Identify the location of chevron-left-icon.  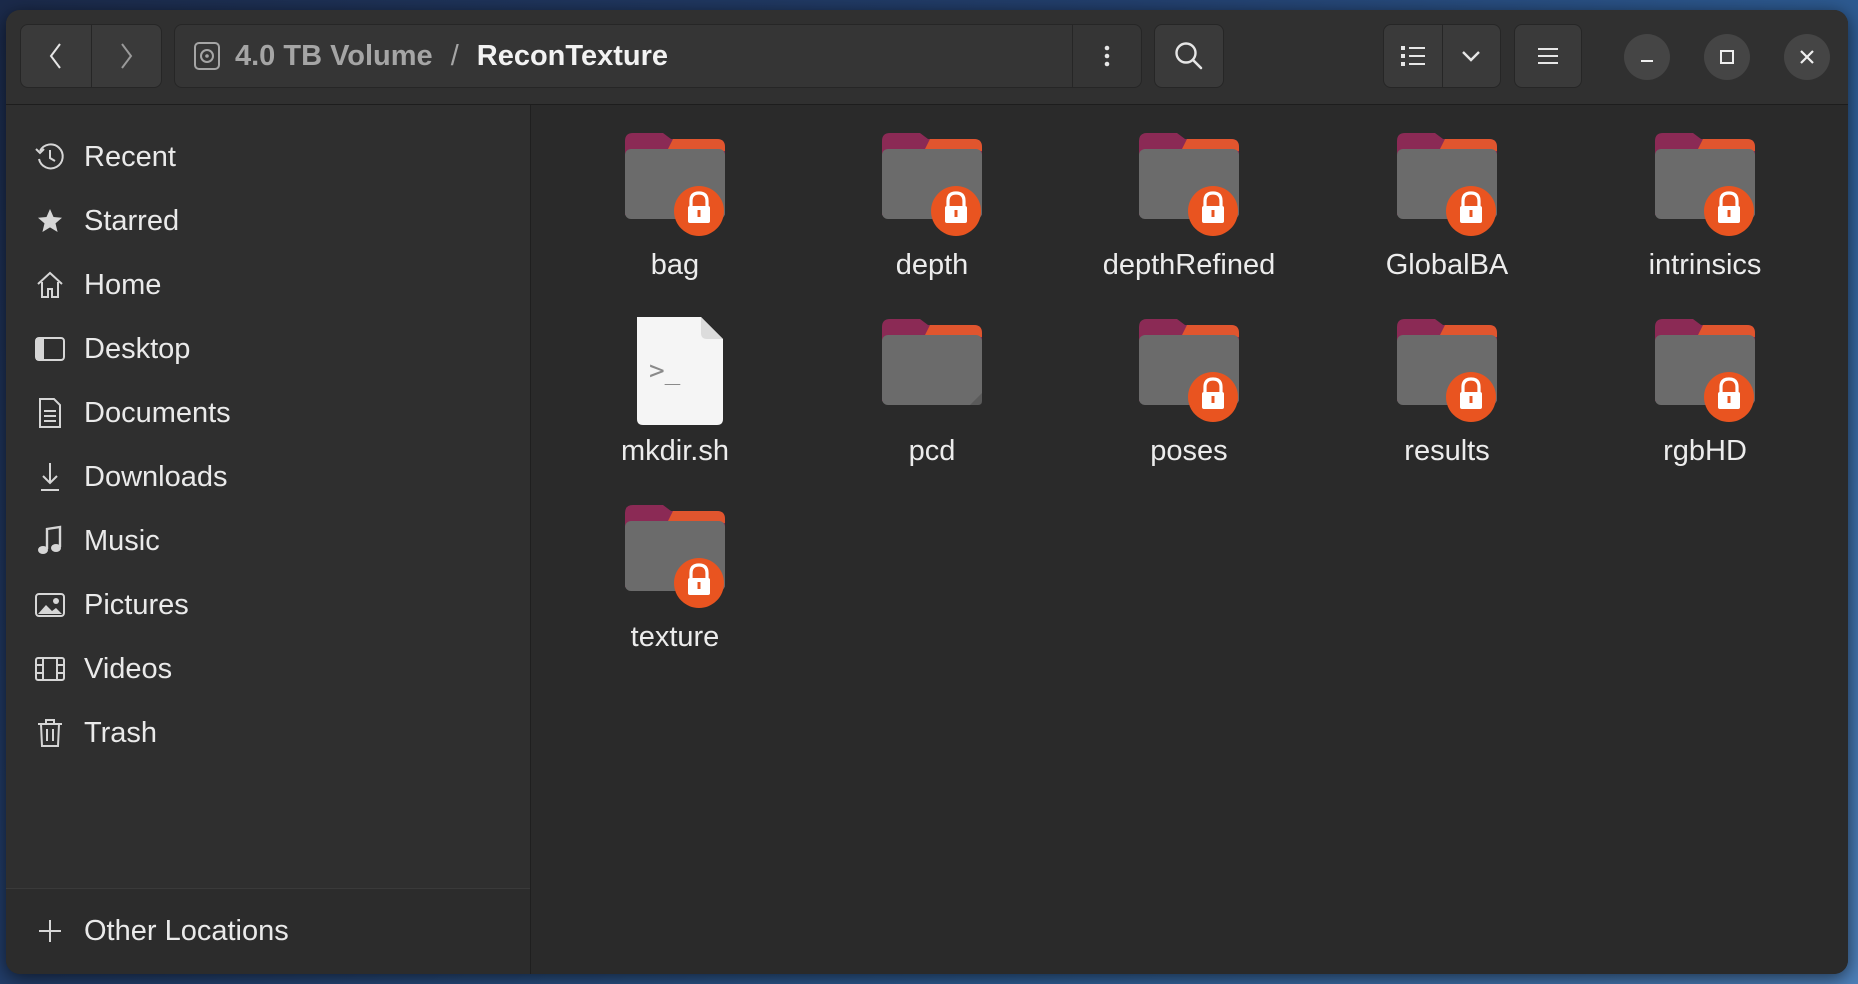
(55, 56).